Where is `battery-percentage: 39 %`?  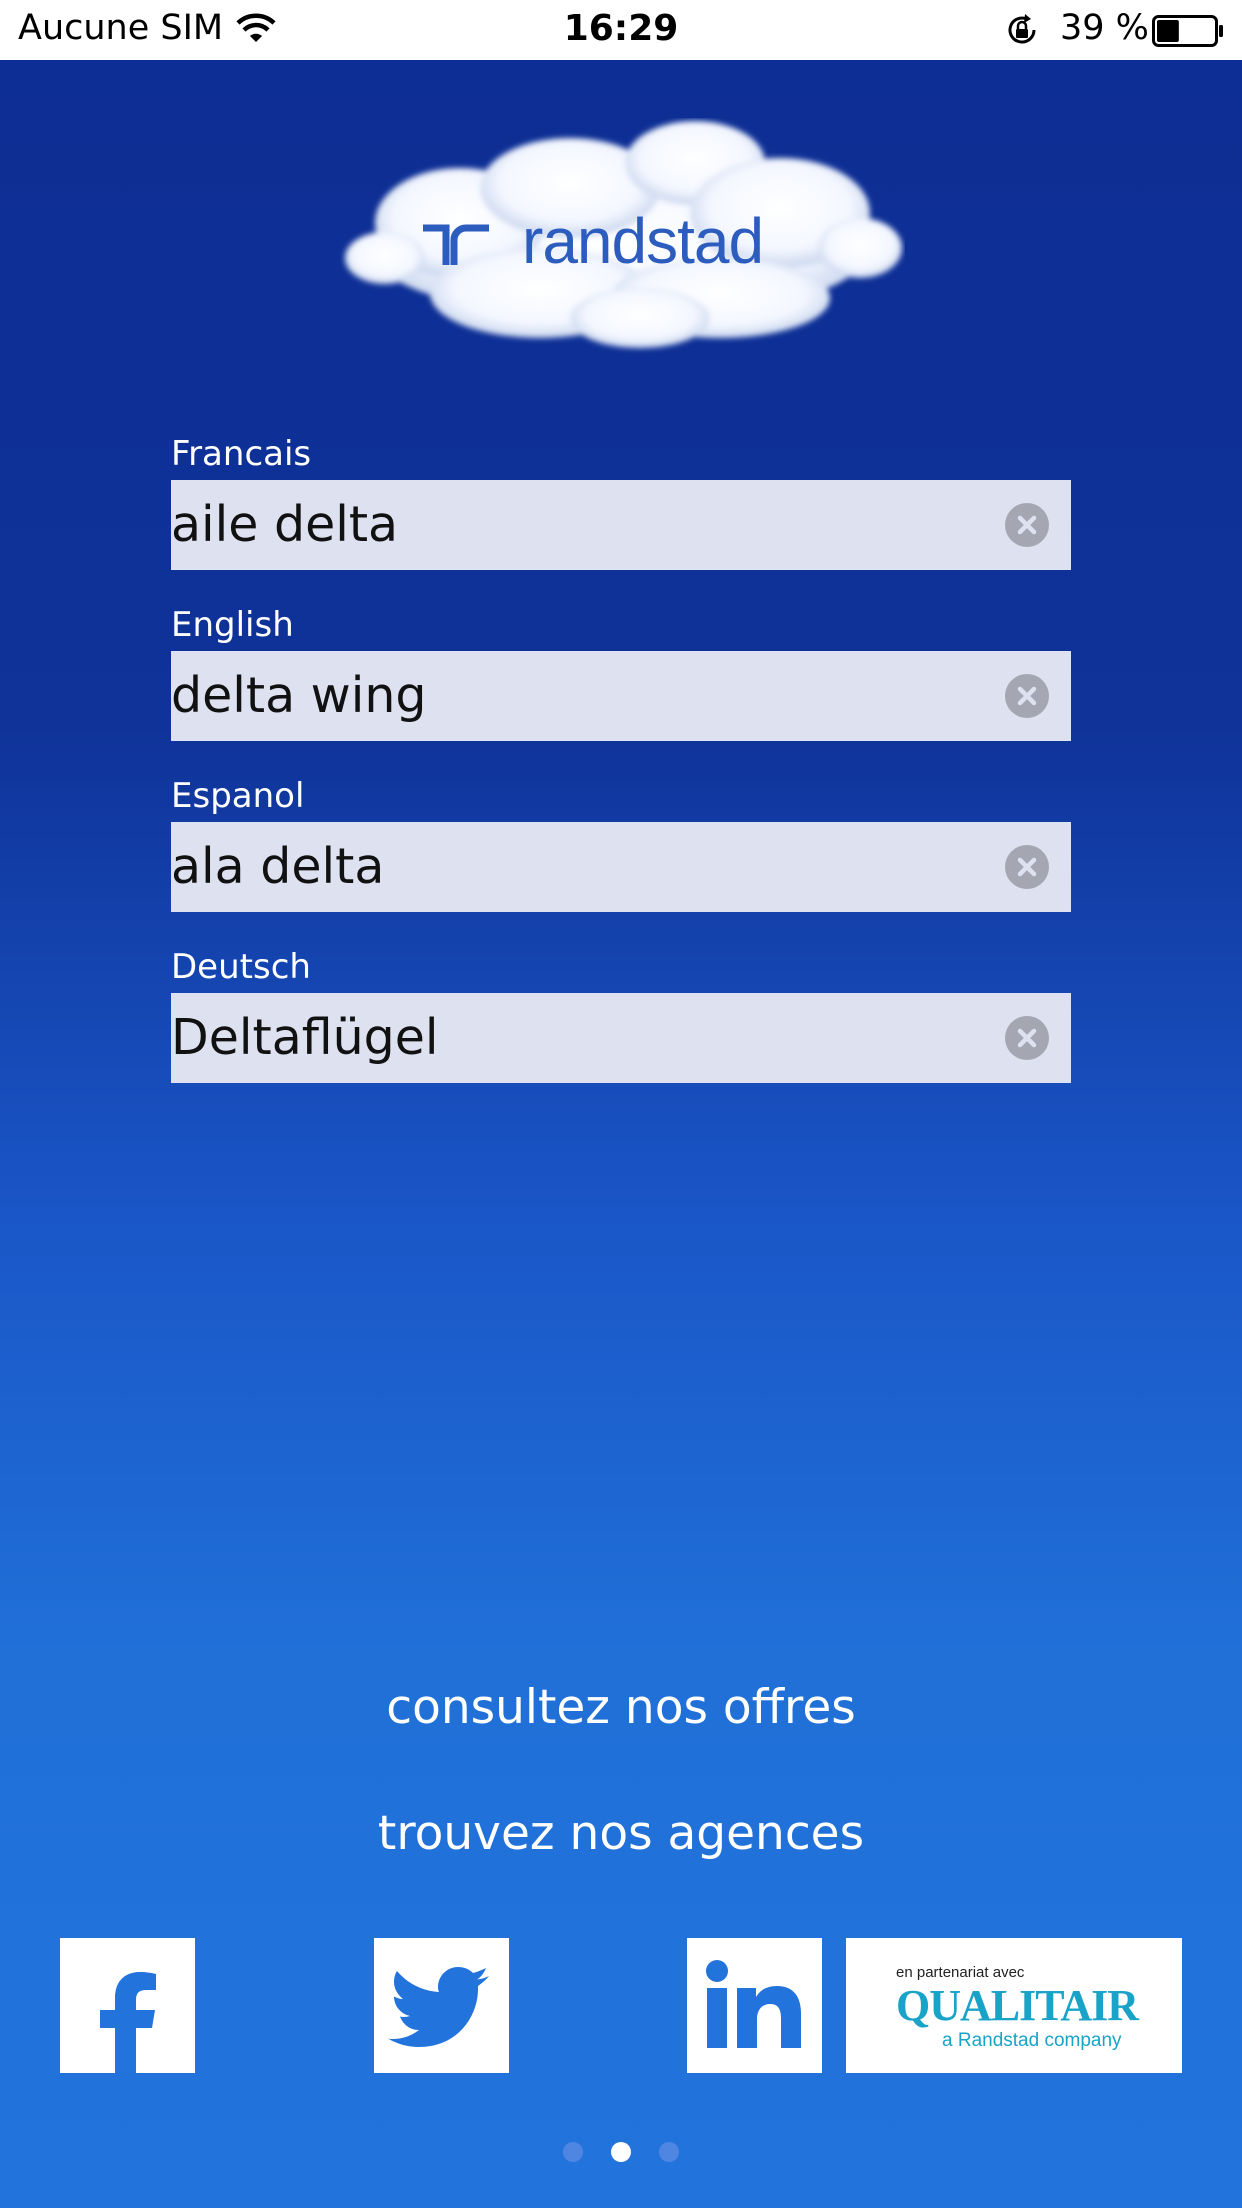 battery-percentage: 39 % is located at coordinates (1104, 28).